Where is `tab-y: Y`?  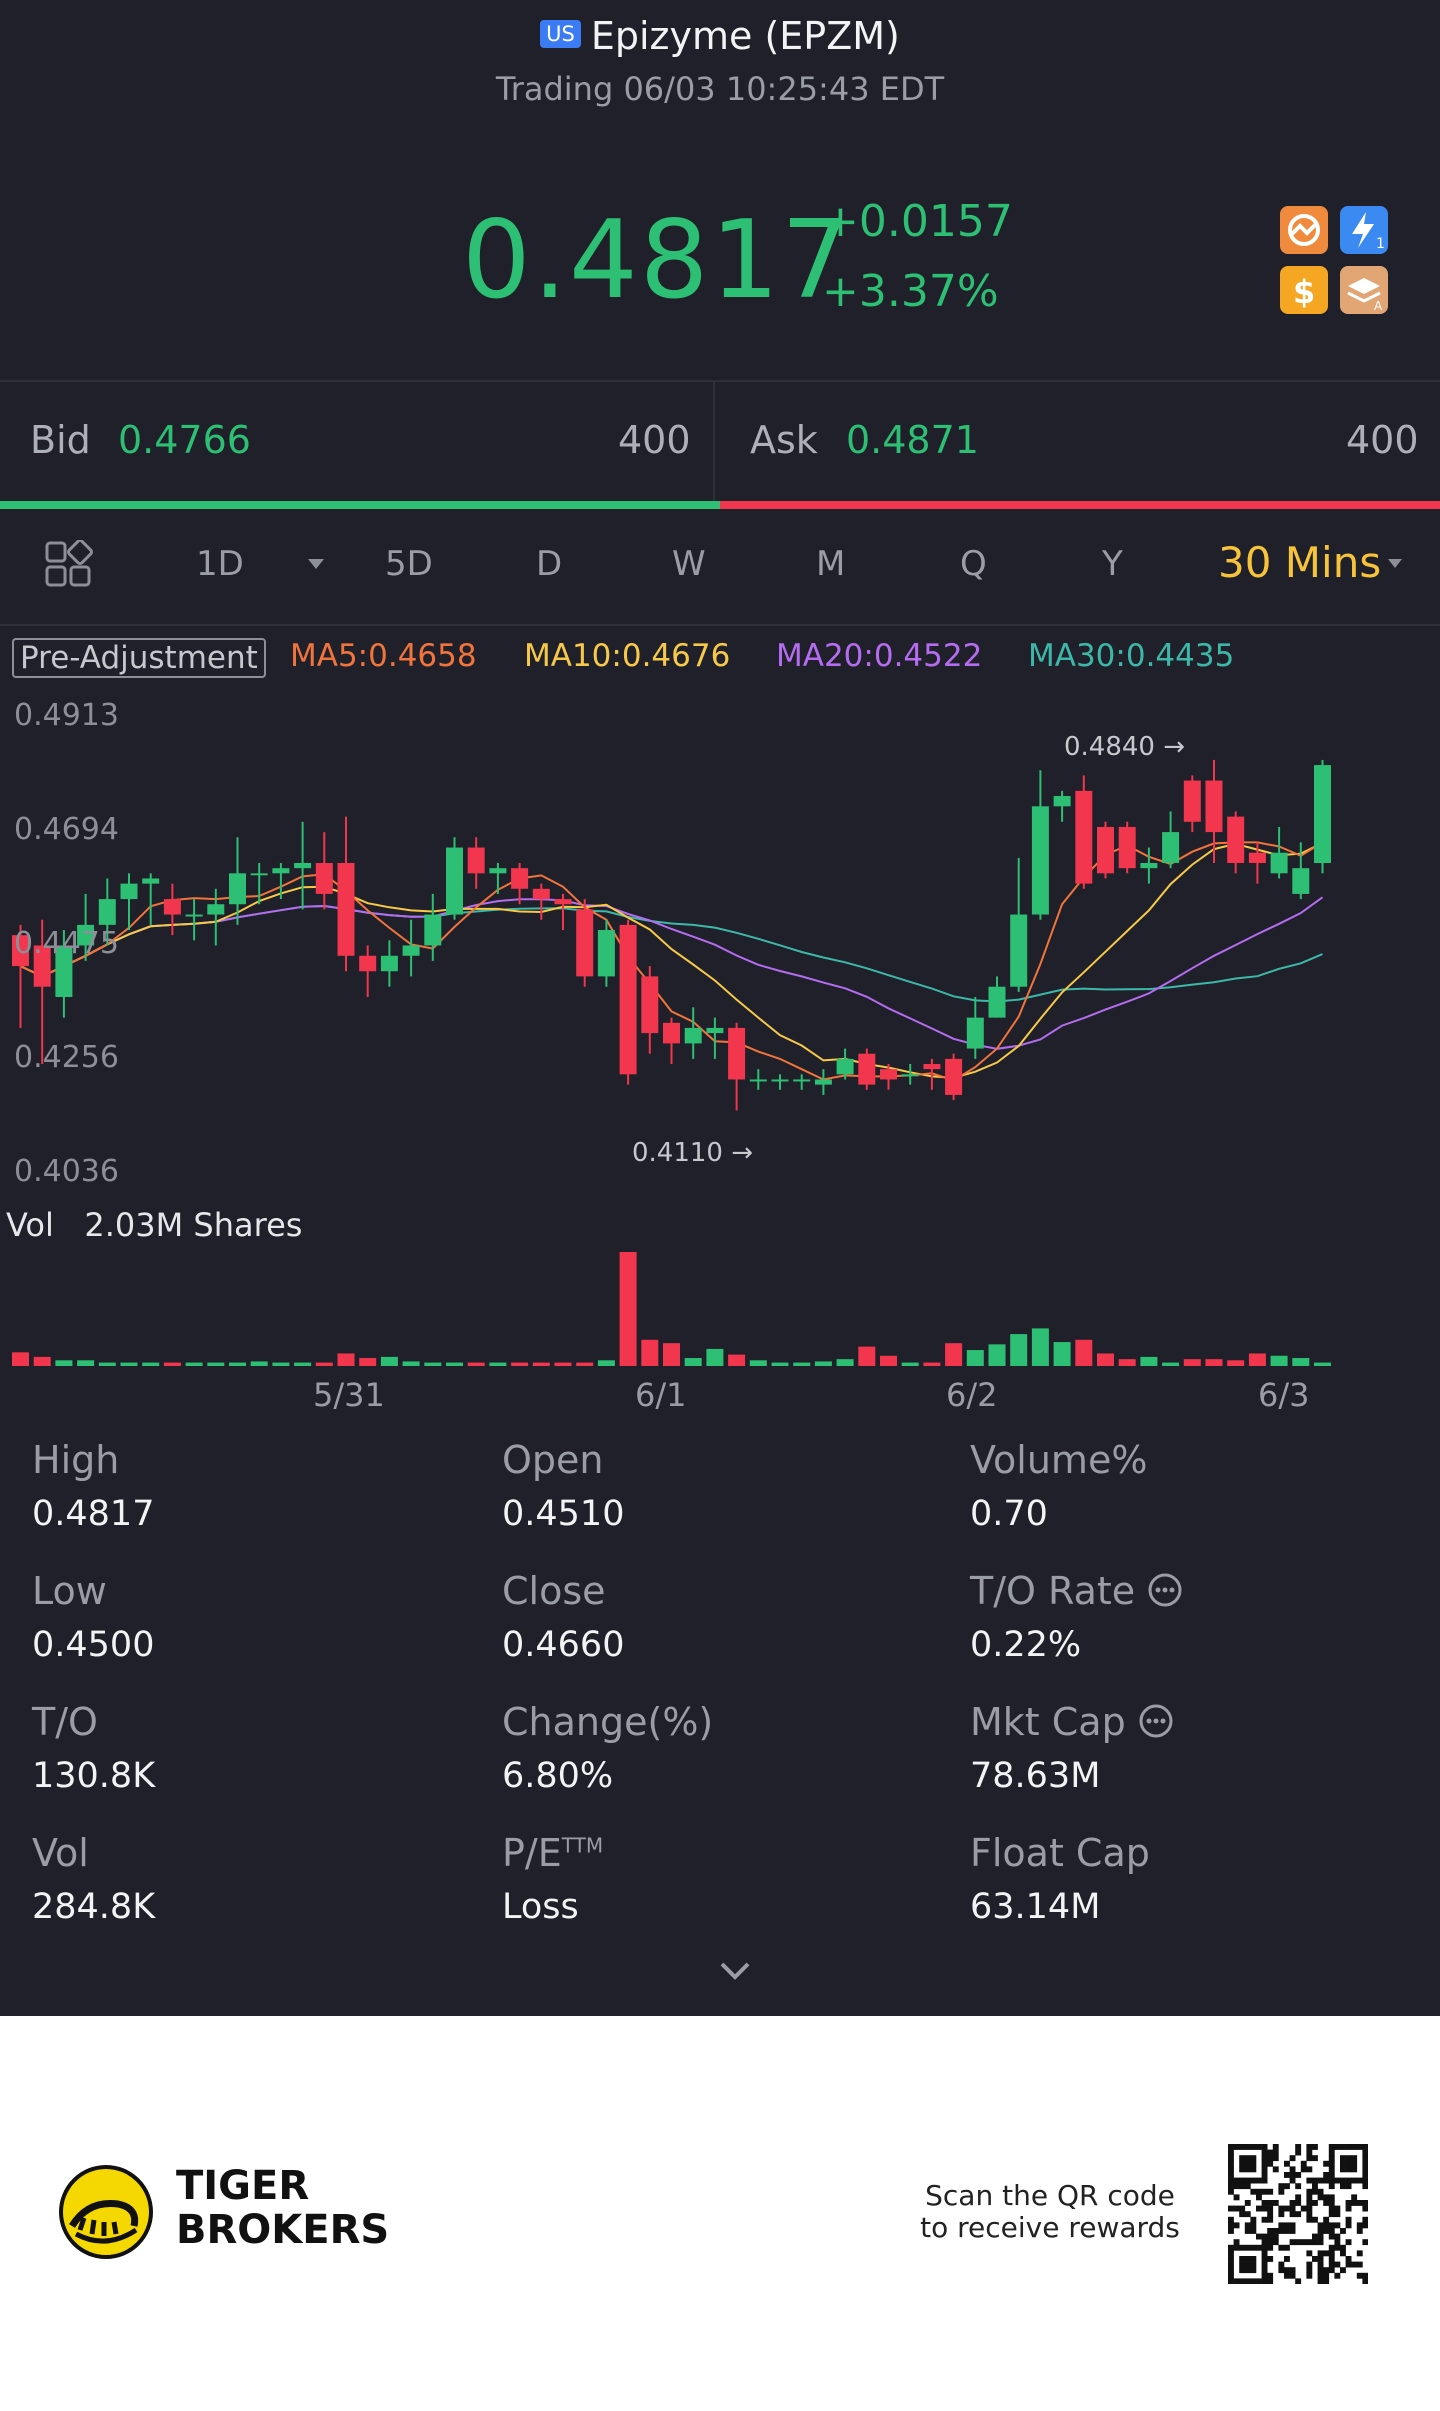 tab-y: Y is located at coordinates (1112, 564).